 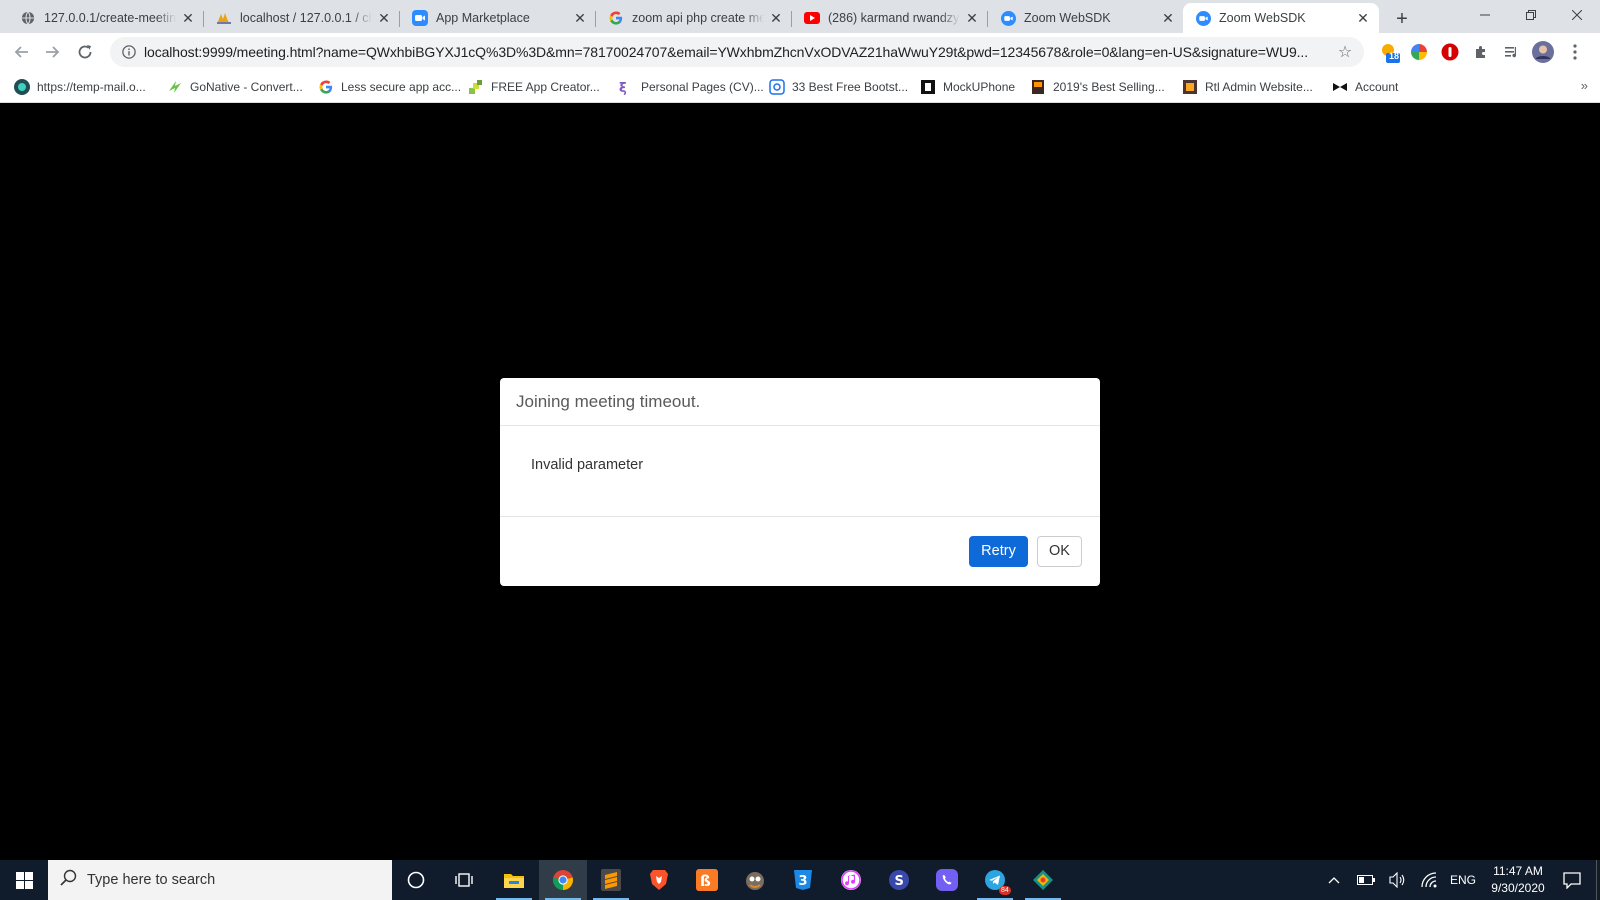 What do you see at coordinates (1572, 880) in the screenshot?
I see `notification-center-icon` at bounding box center [1572, 880].